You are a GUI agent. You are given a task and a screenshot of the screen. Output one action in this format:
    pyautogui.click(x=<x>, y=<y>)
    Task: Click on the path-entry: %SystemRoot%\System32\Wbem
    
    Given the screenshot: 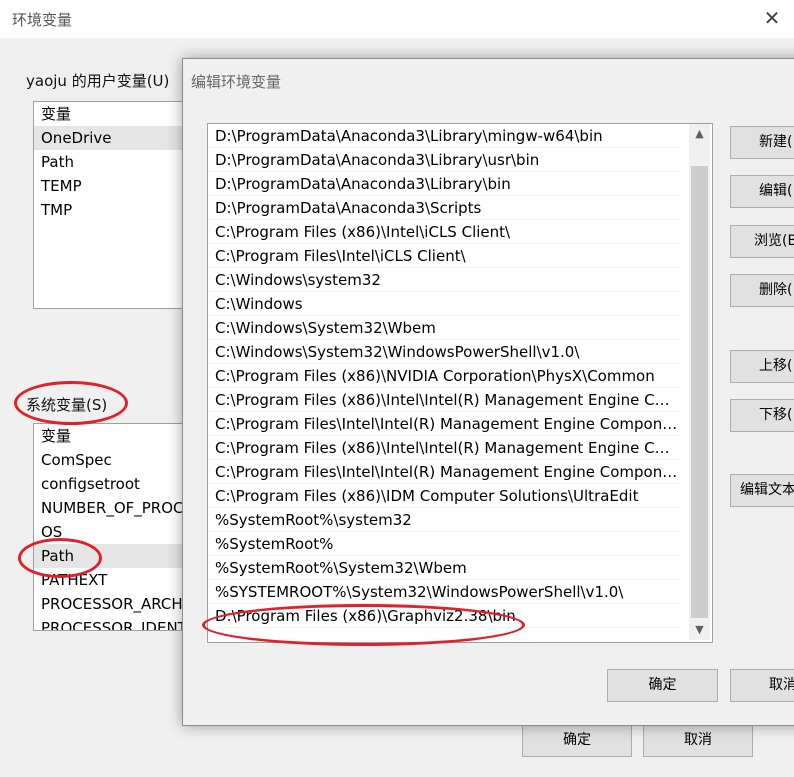 What is the action you would take?
    pyautogui.click(x=443, y=568)
    